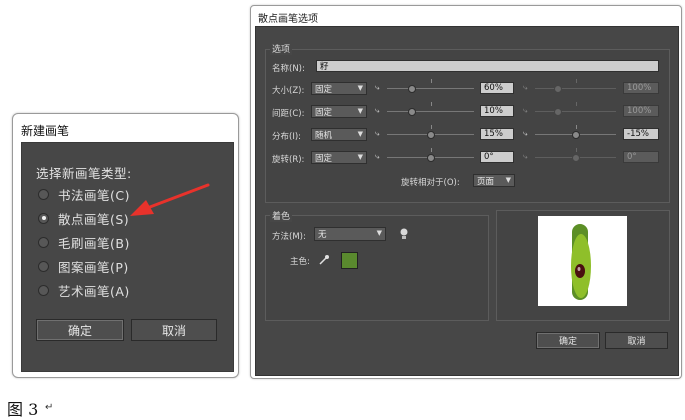  Describe the element at coordinates (350, 234) in the screenshot. I see `method-dropdown: 无 ▼` at that location.